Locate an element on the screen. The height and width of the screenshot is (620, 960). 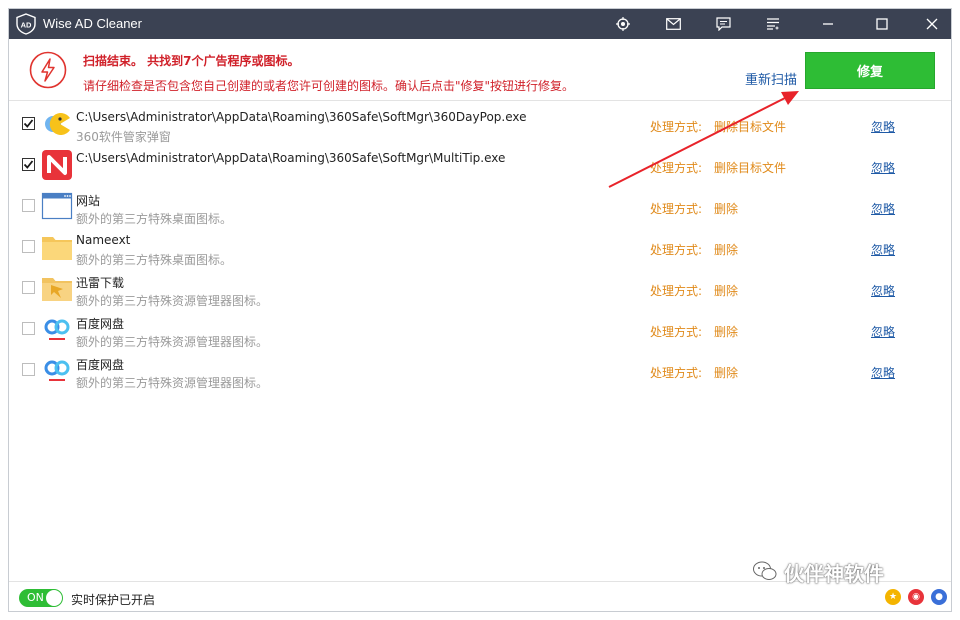
protection-status-text: 实时保护已开启 is located at coordinates (113, 600).